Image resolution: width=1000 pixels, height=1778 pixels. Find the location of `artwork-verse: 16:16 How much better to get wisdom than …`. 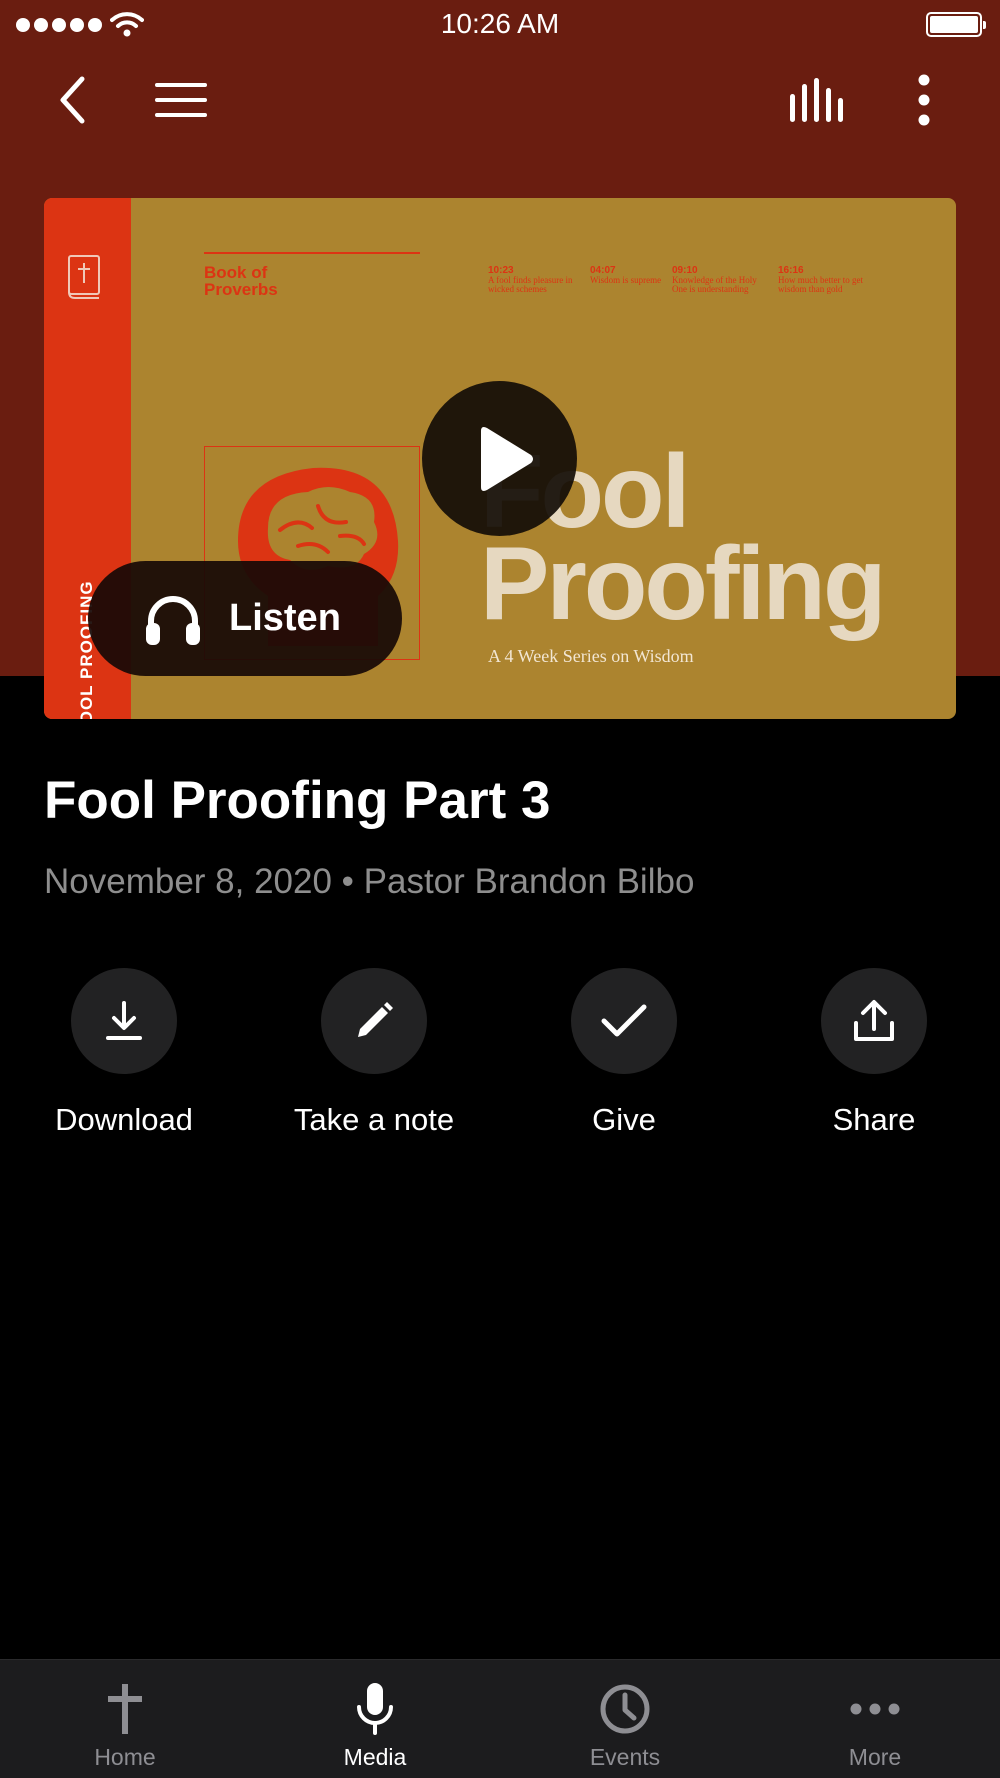

artwork-verse: 16:16 How much better to get wisdom than … is located at coordinates (820, 279).